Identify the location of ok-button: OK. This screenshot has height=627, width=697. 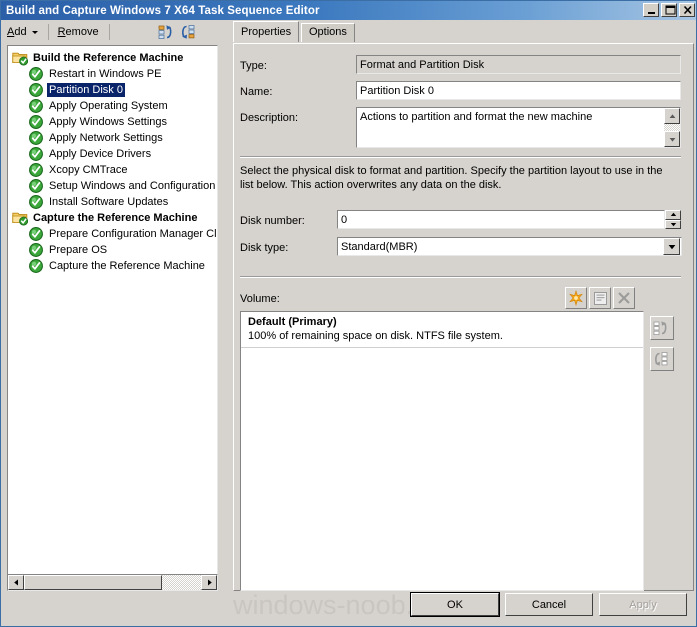
(455, 604).